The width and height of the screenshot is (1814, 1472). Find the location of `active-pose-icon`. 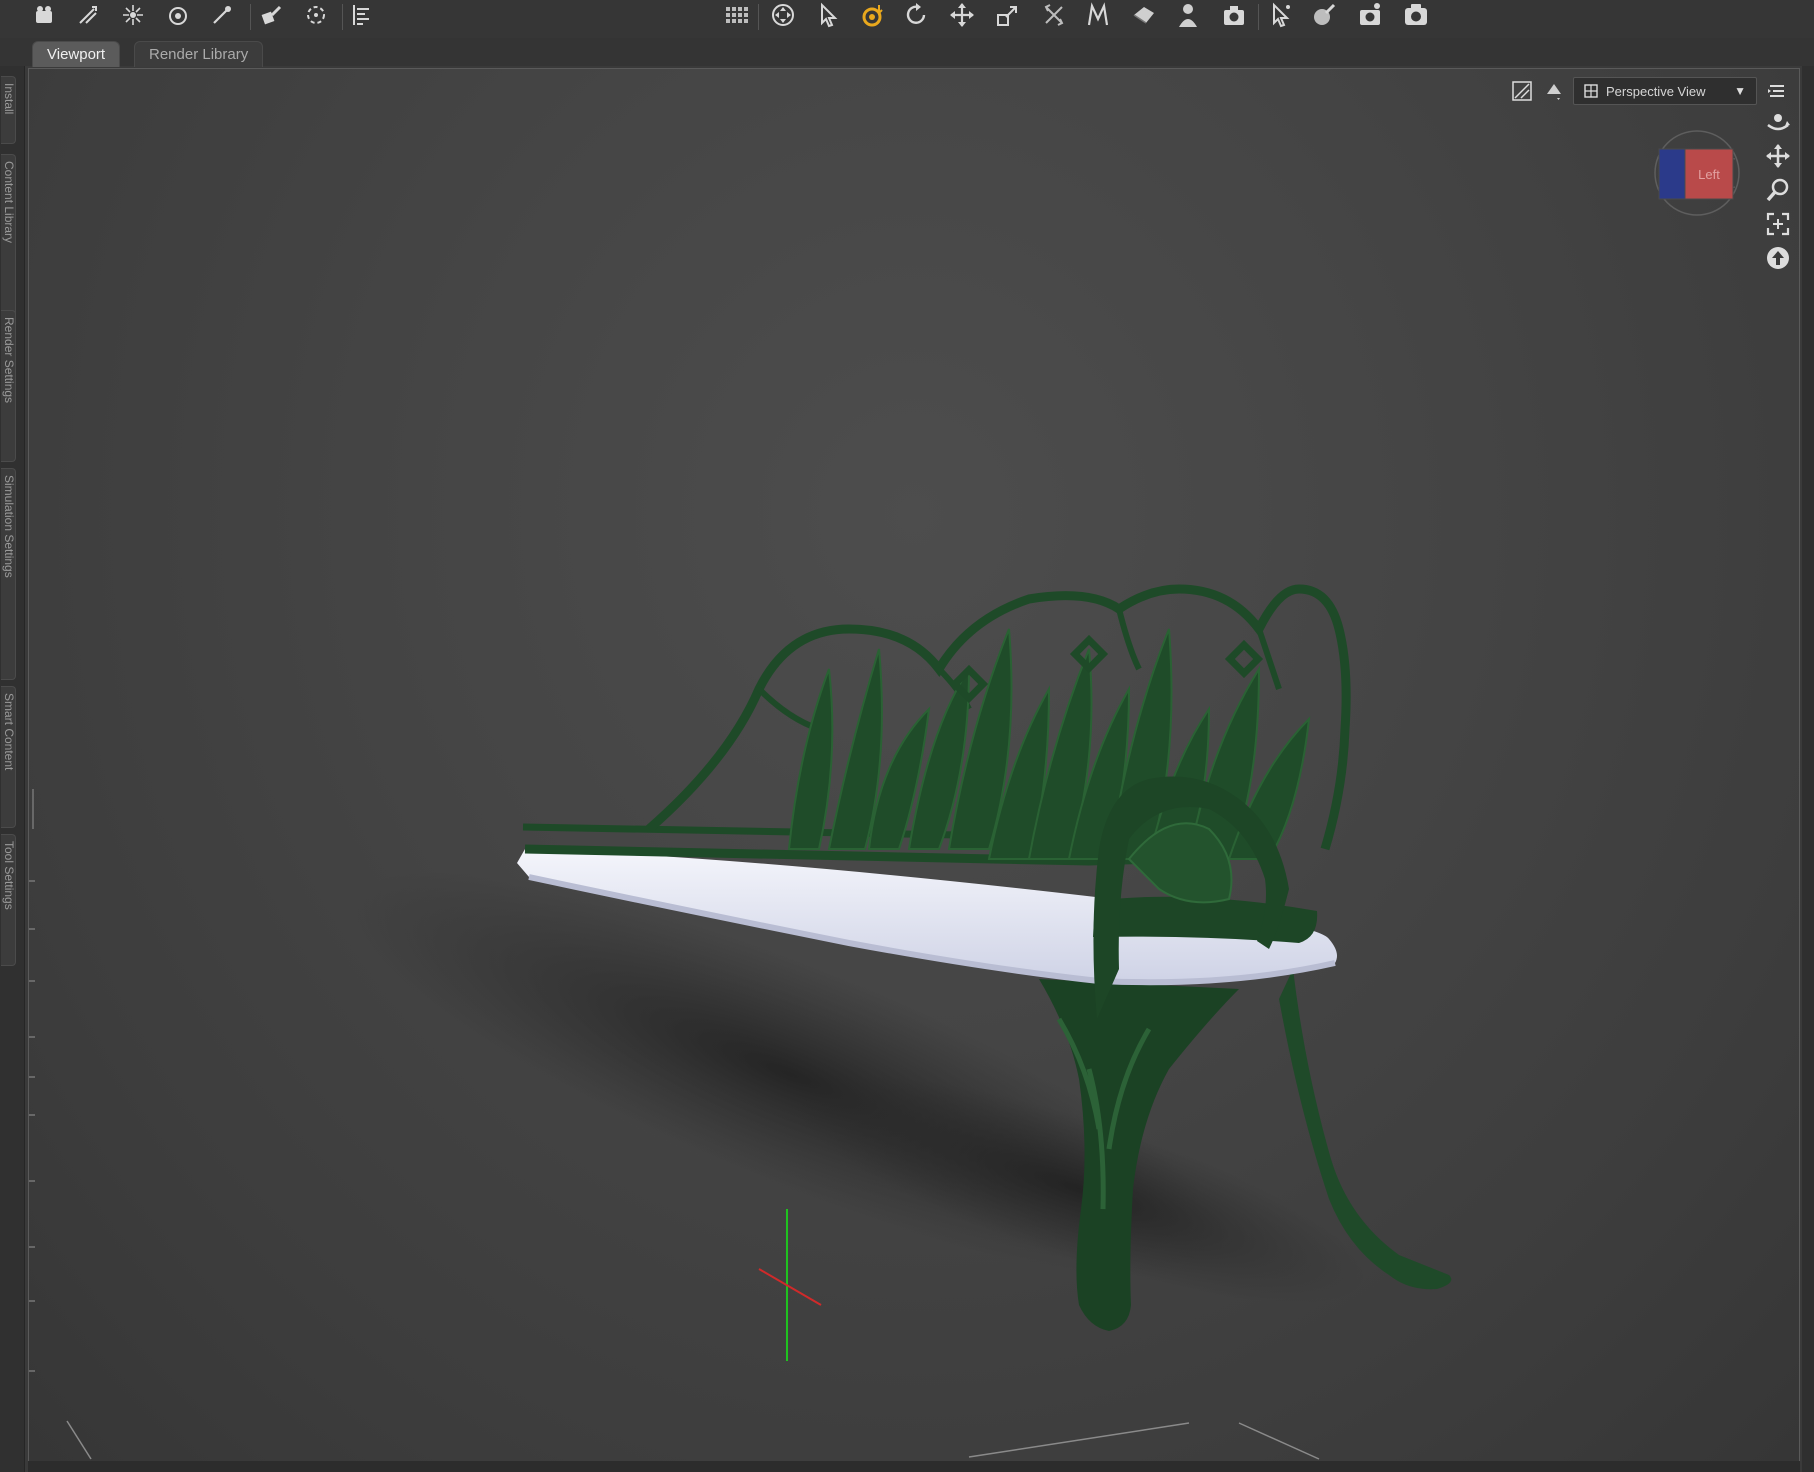

active-pose-icon is located at coordinates (873, 15).